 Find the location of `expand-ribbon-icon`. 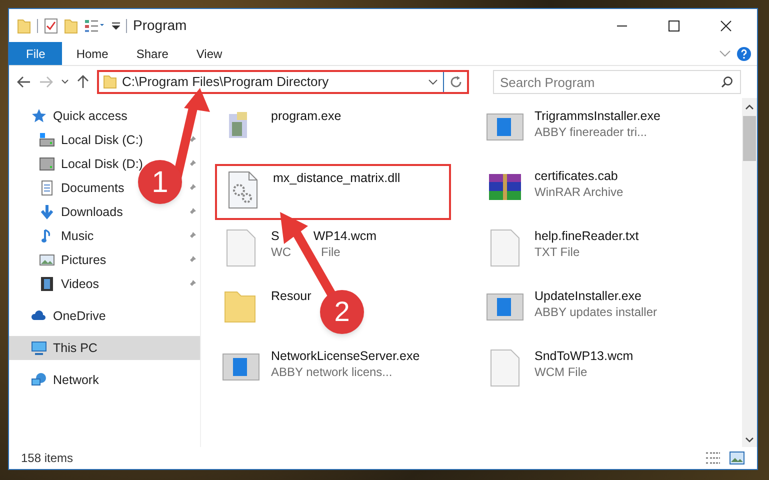

expand-ribbon-icon is located at coordinates (725, 54).